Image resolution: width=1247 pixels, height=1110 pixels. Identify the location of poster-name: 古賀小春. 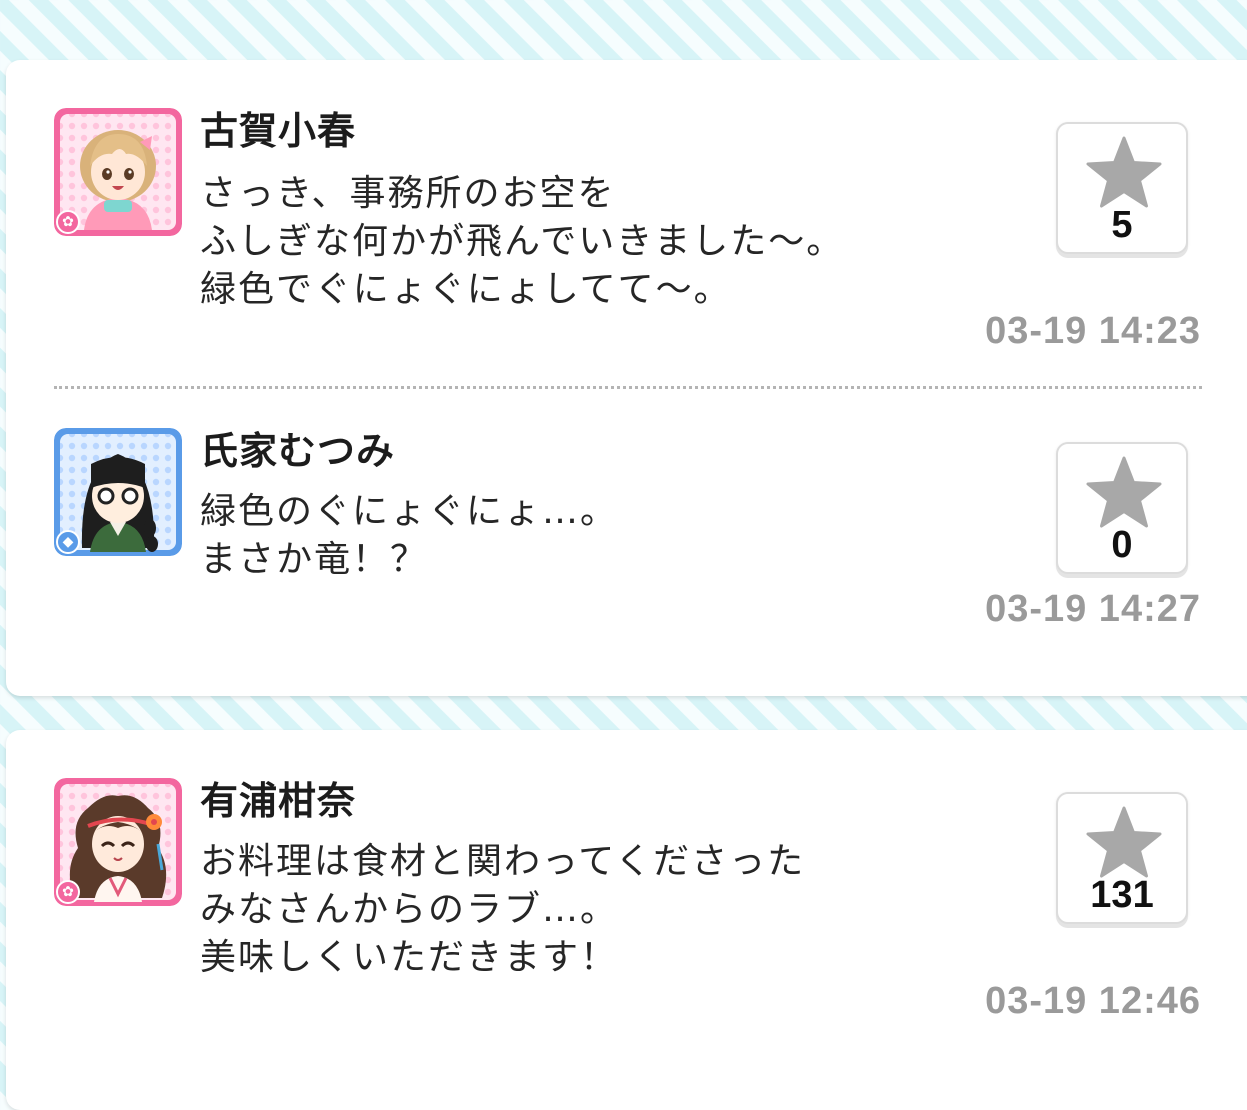
(278, 131).